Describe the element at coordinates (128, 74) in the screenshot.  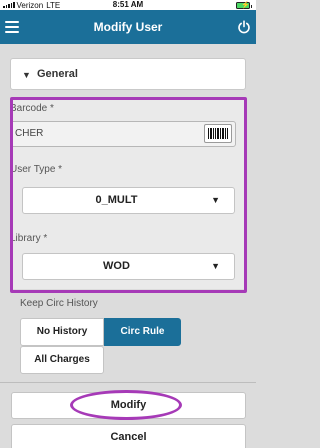
I see `general-section-toggle: ▼ General` at that location.